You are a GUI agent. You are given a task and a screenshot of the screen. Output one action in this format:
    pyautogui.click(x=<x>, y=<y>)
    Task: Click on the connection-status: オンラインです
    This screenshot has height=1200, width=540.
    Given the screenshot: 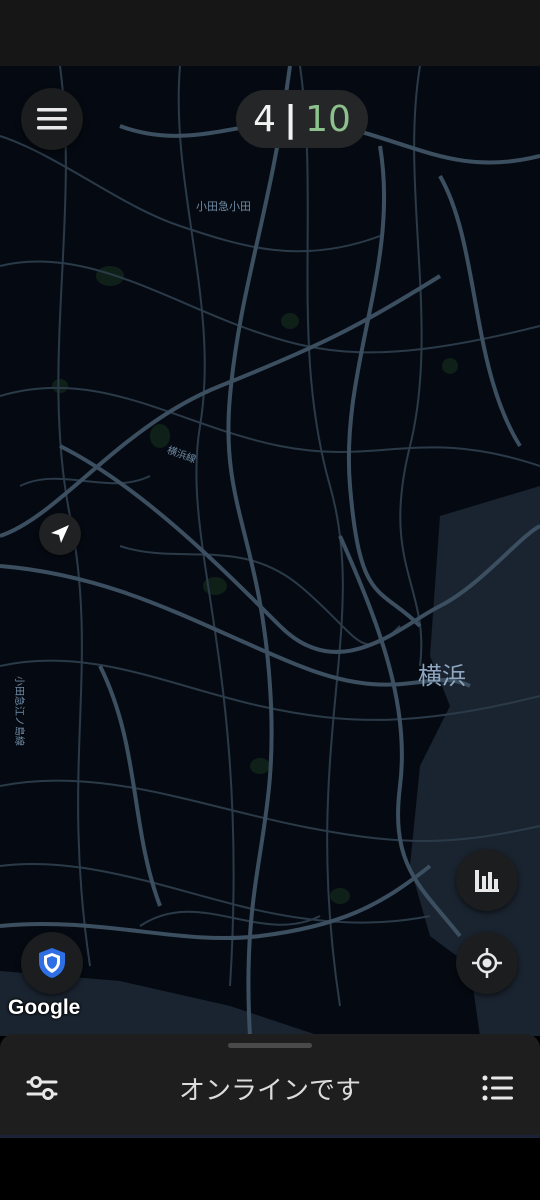 What is the action you would take?
    pyautogui.click(x=269, y=1091)
    